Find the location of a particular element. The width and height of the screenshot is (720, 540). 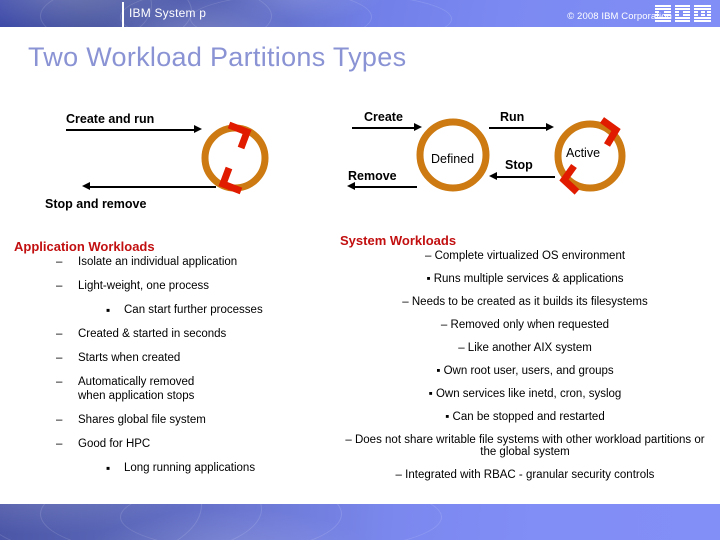

list-item-label: Can be stopped and restarted is located at coordinates (528, 417).